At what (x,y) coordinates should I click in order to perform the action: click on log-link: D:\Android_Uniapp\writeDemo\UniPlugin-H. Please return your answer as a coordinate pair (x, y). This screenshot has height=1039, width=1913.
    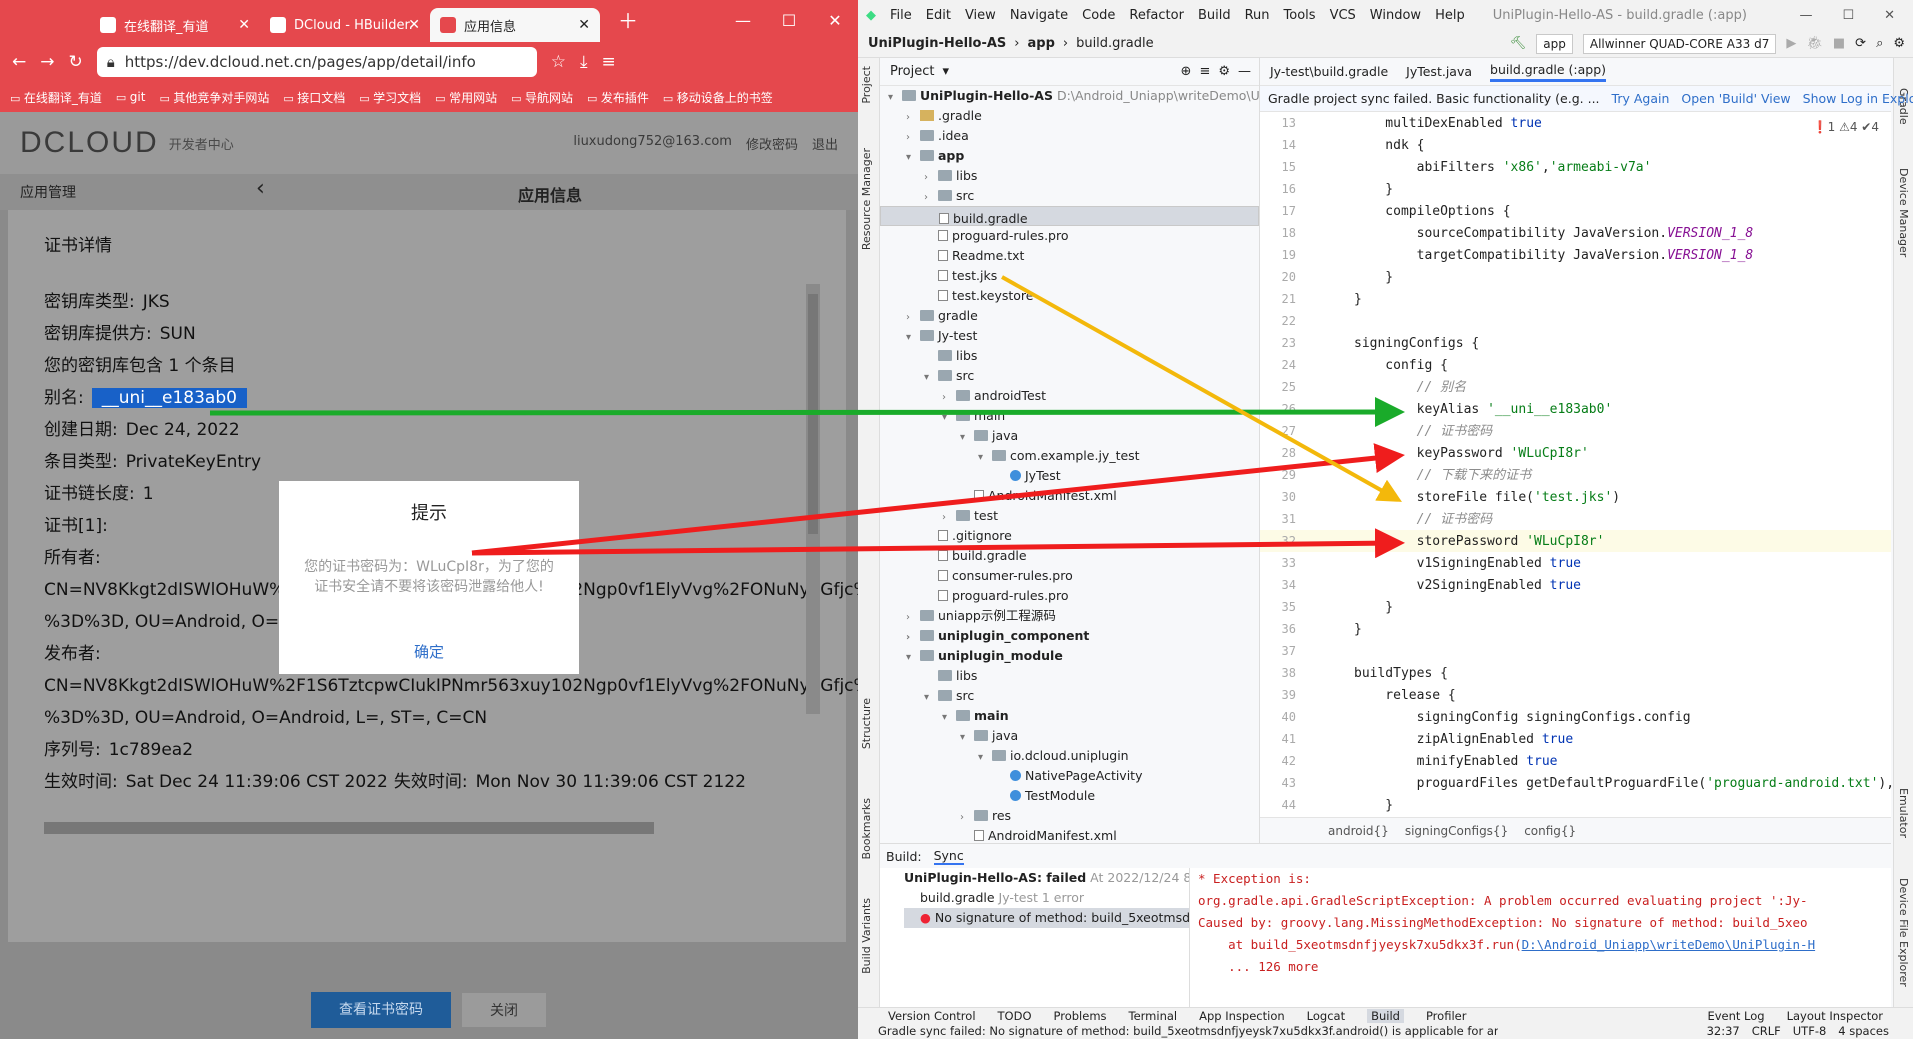
    Looking at the image, I should click on (1669, 944).